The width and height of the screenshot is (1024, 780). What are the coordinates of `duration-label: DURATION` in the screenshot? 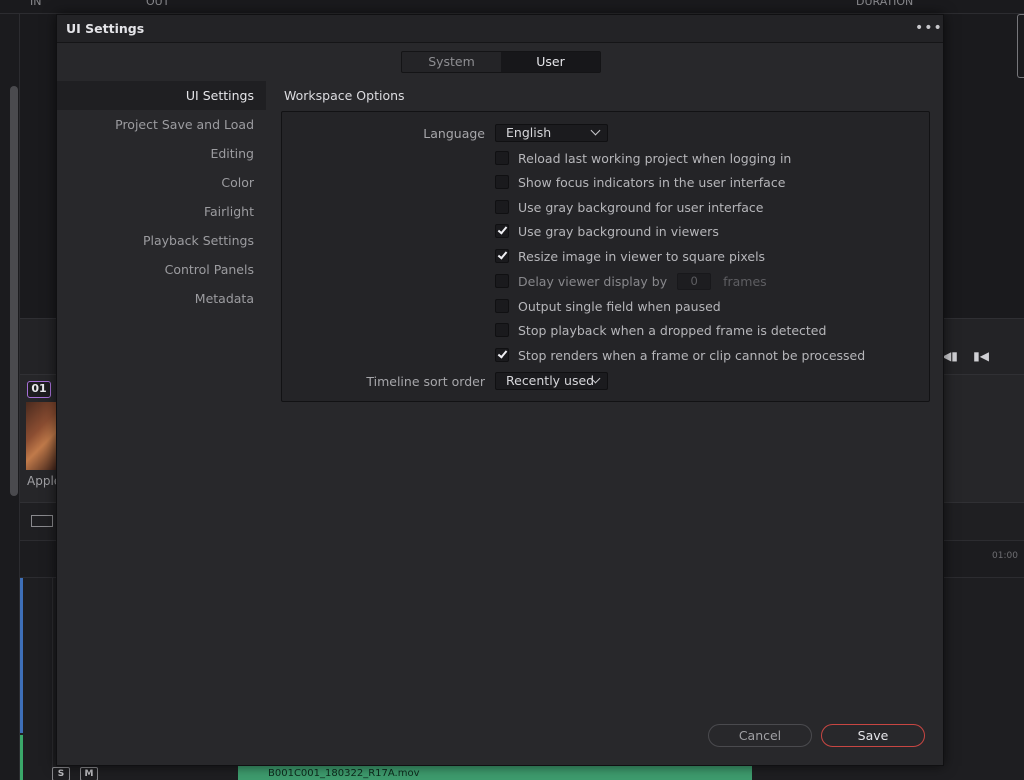 It's located at (885, 4).